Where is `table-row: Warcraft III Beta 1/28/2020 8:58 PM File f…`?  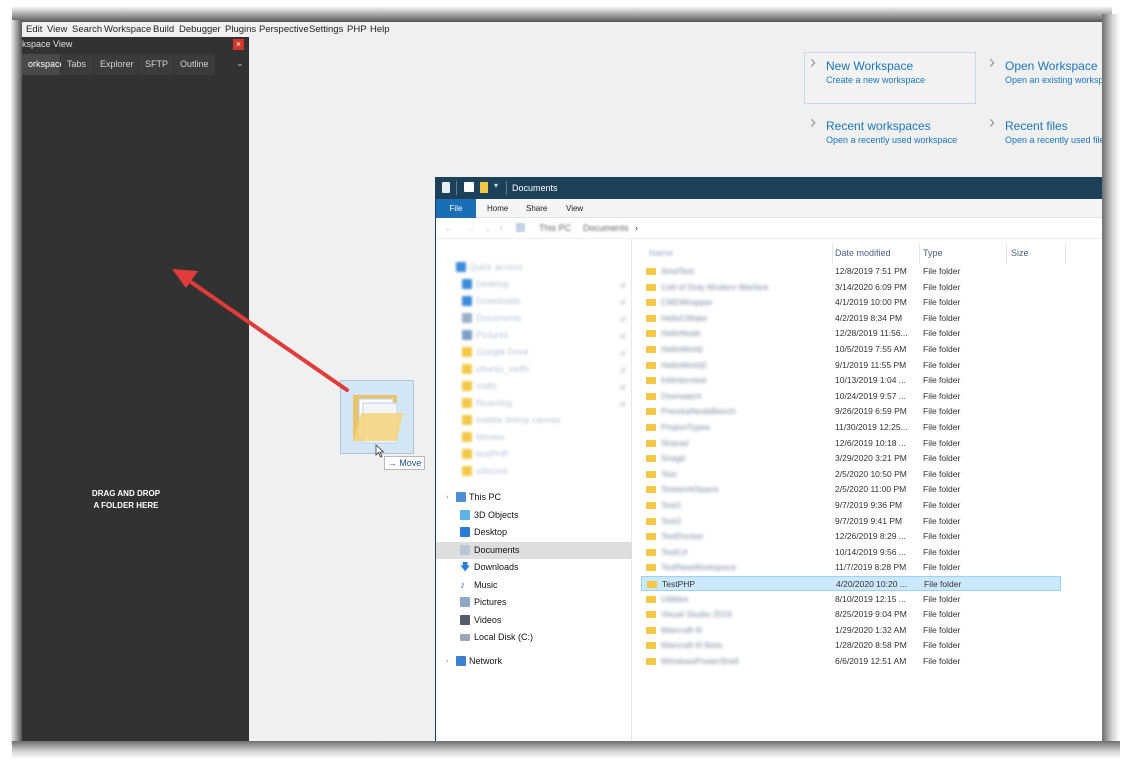
table-row: Warcraft III Beta 1/28/2020 8:58 PM File f… is located at coordinates (851, 645).